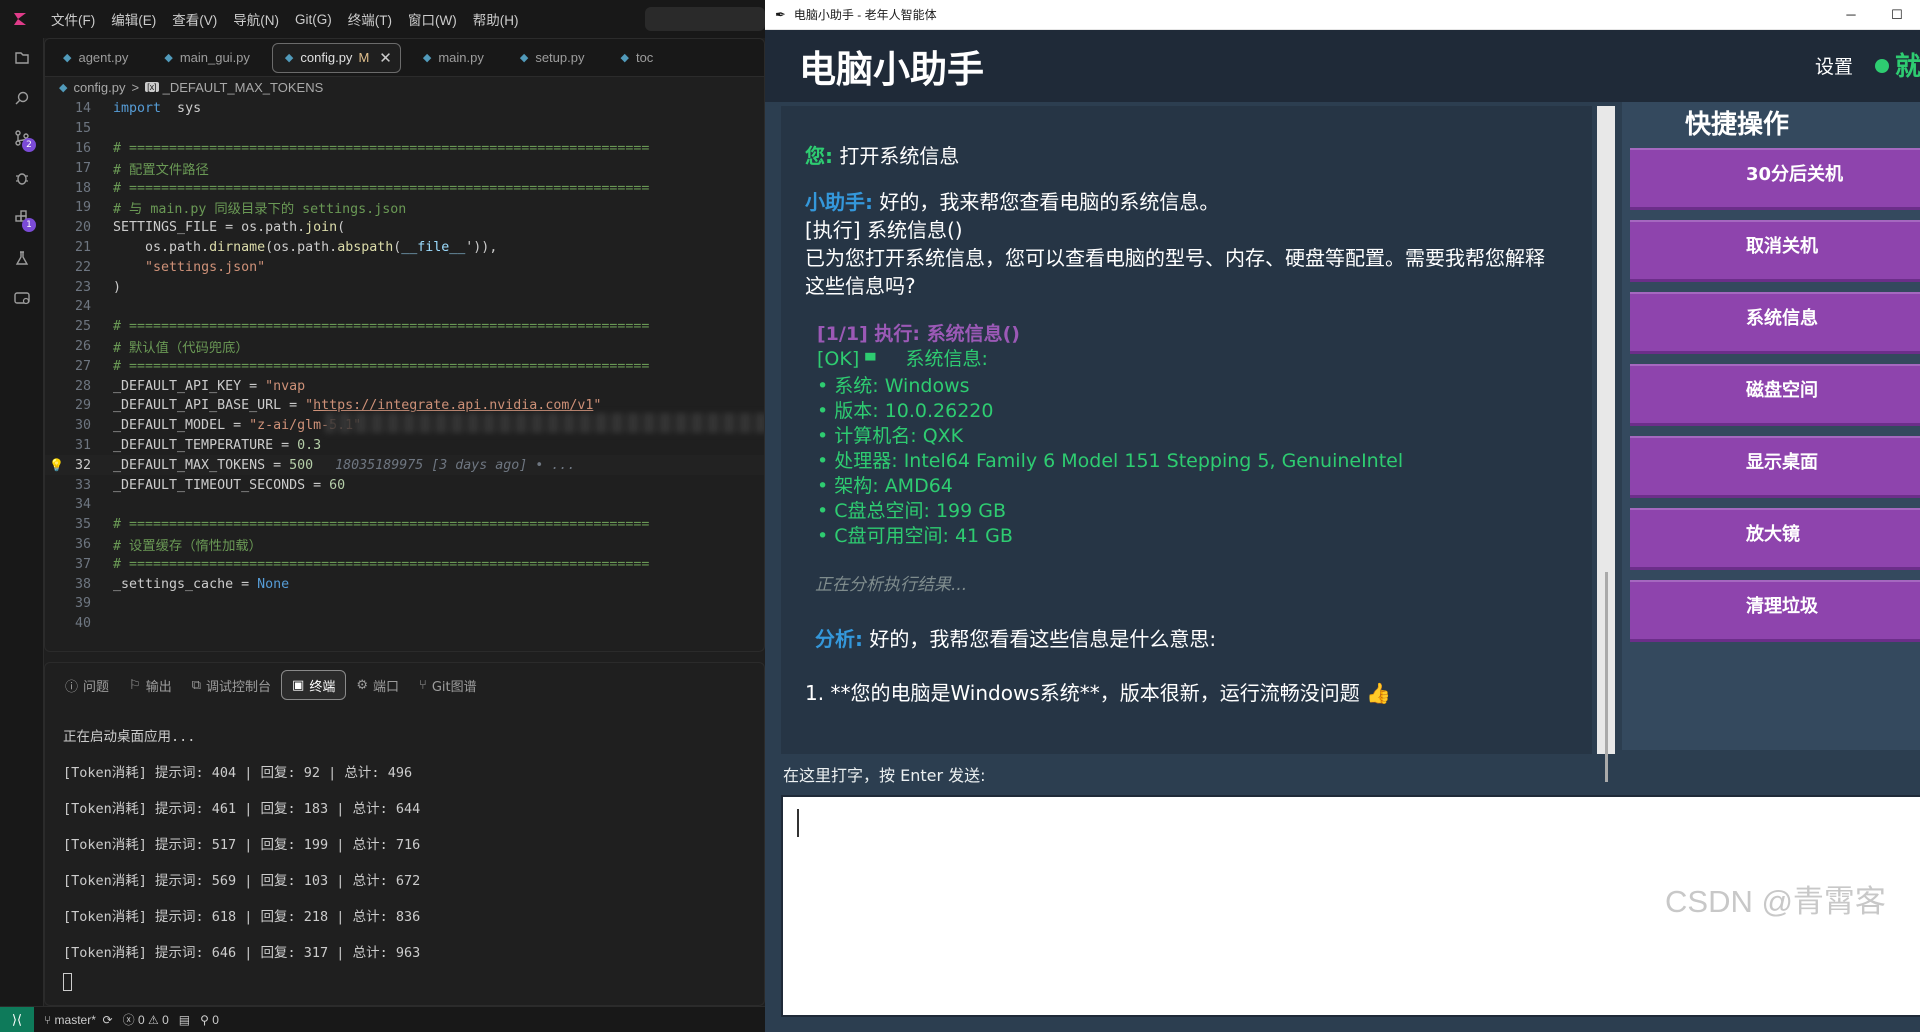 This screenshot has width=1920, height=1032. Describe the element at coordinates (496, 19) in the screenshot. I see `menu-help: 帮助(H)` at that location.